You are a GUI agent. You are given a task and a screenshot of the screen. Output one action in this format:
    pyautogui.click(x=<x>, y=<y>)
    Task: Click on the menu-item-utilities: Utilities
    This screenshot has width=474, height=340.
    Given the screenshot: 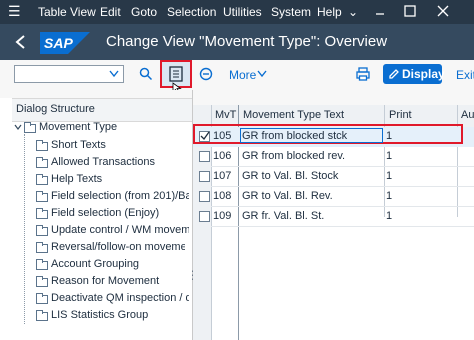 What is the action you would take?
    pyautogui.click(x=242, y=12)
    